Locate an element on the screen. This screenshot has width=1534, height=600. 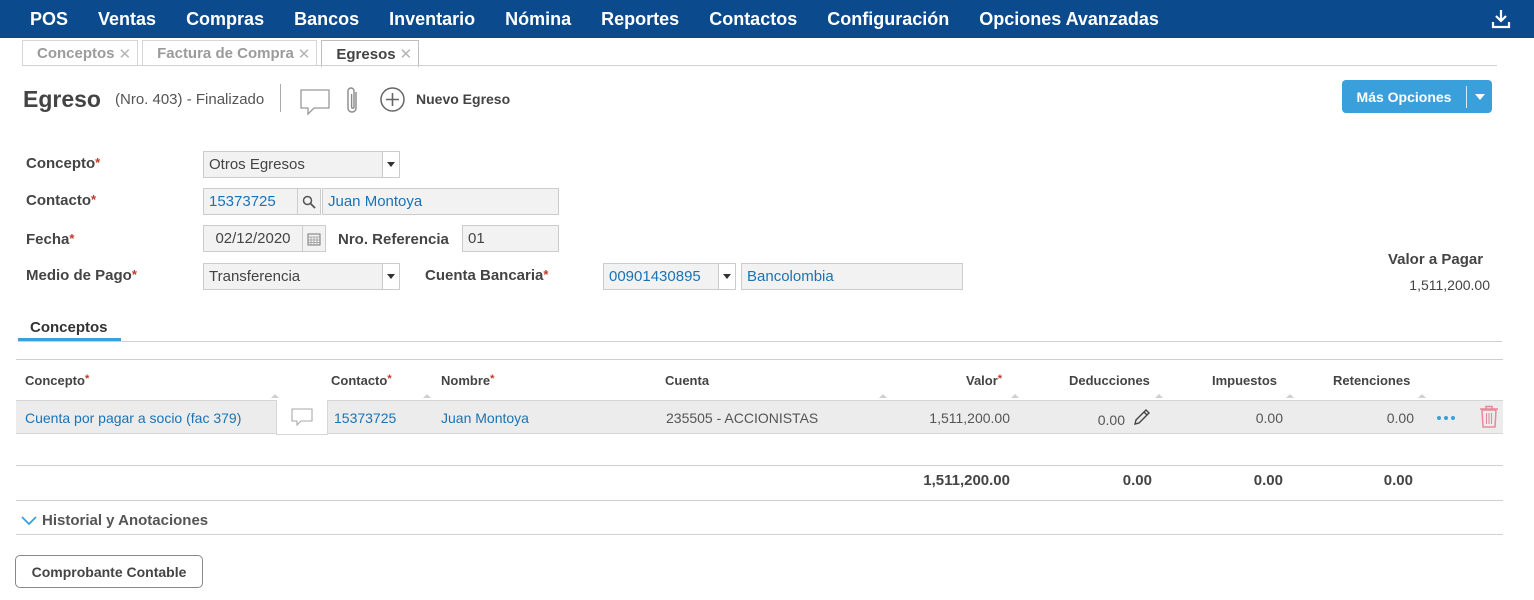
search-icon is located at coordinates (309, 201).